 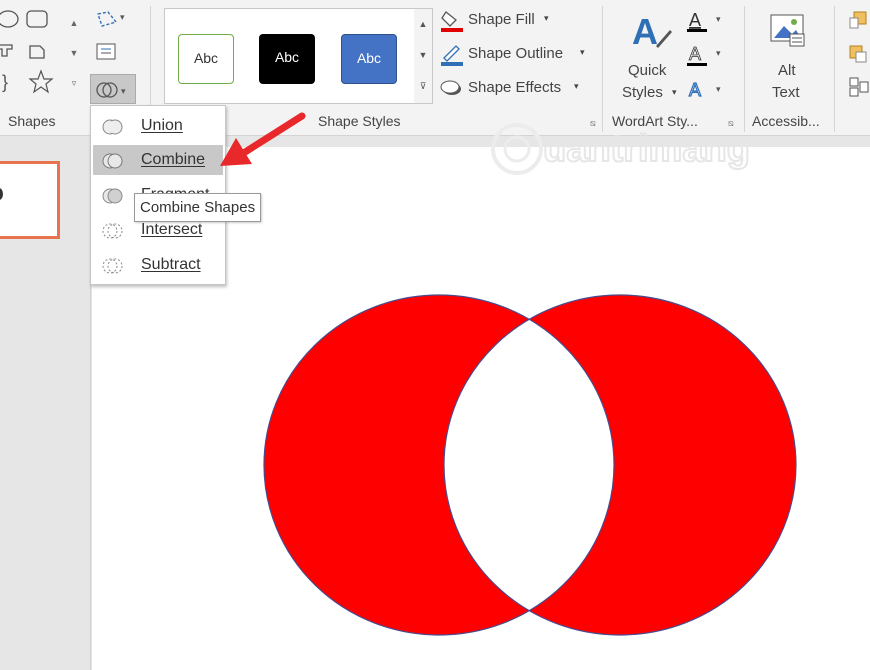 I want to click on bring-forward-button, so click(x=859, y=21).